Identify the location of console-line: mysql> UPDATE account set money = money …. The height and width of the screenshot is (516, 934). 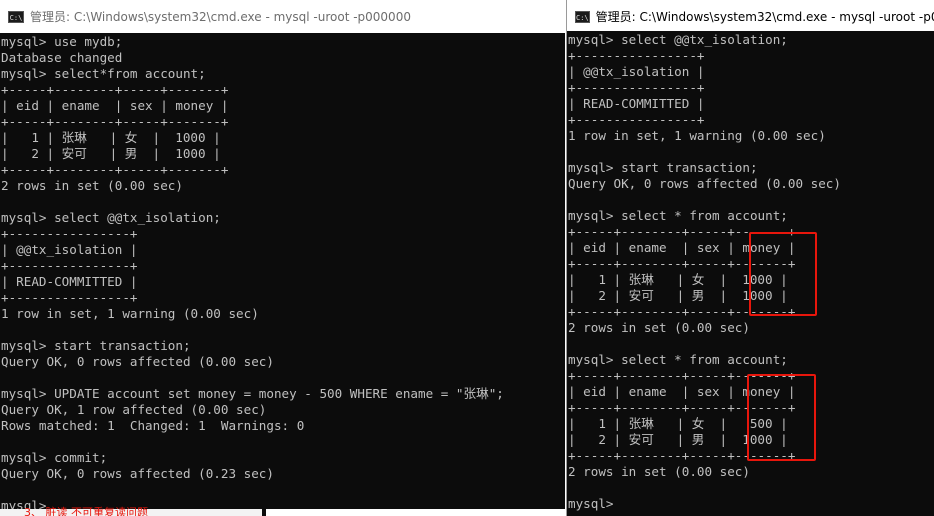
(252, 393).